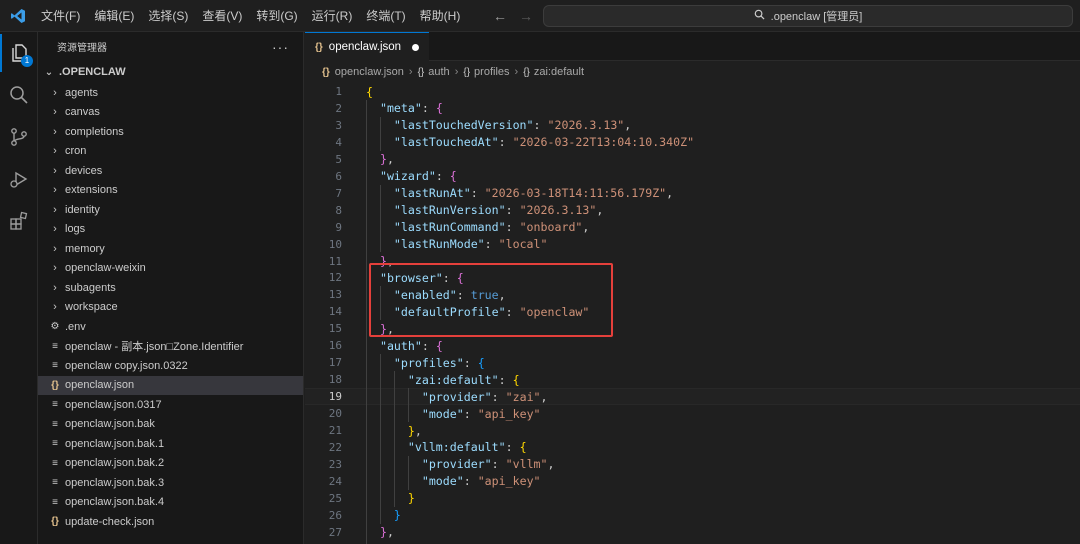  What do you see at coordinates (438, 72) in the screenshot?
I see `breadcrumb-item: auth` at bounding box center [438, 72].